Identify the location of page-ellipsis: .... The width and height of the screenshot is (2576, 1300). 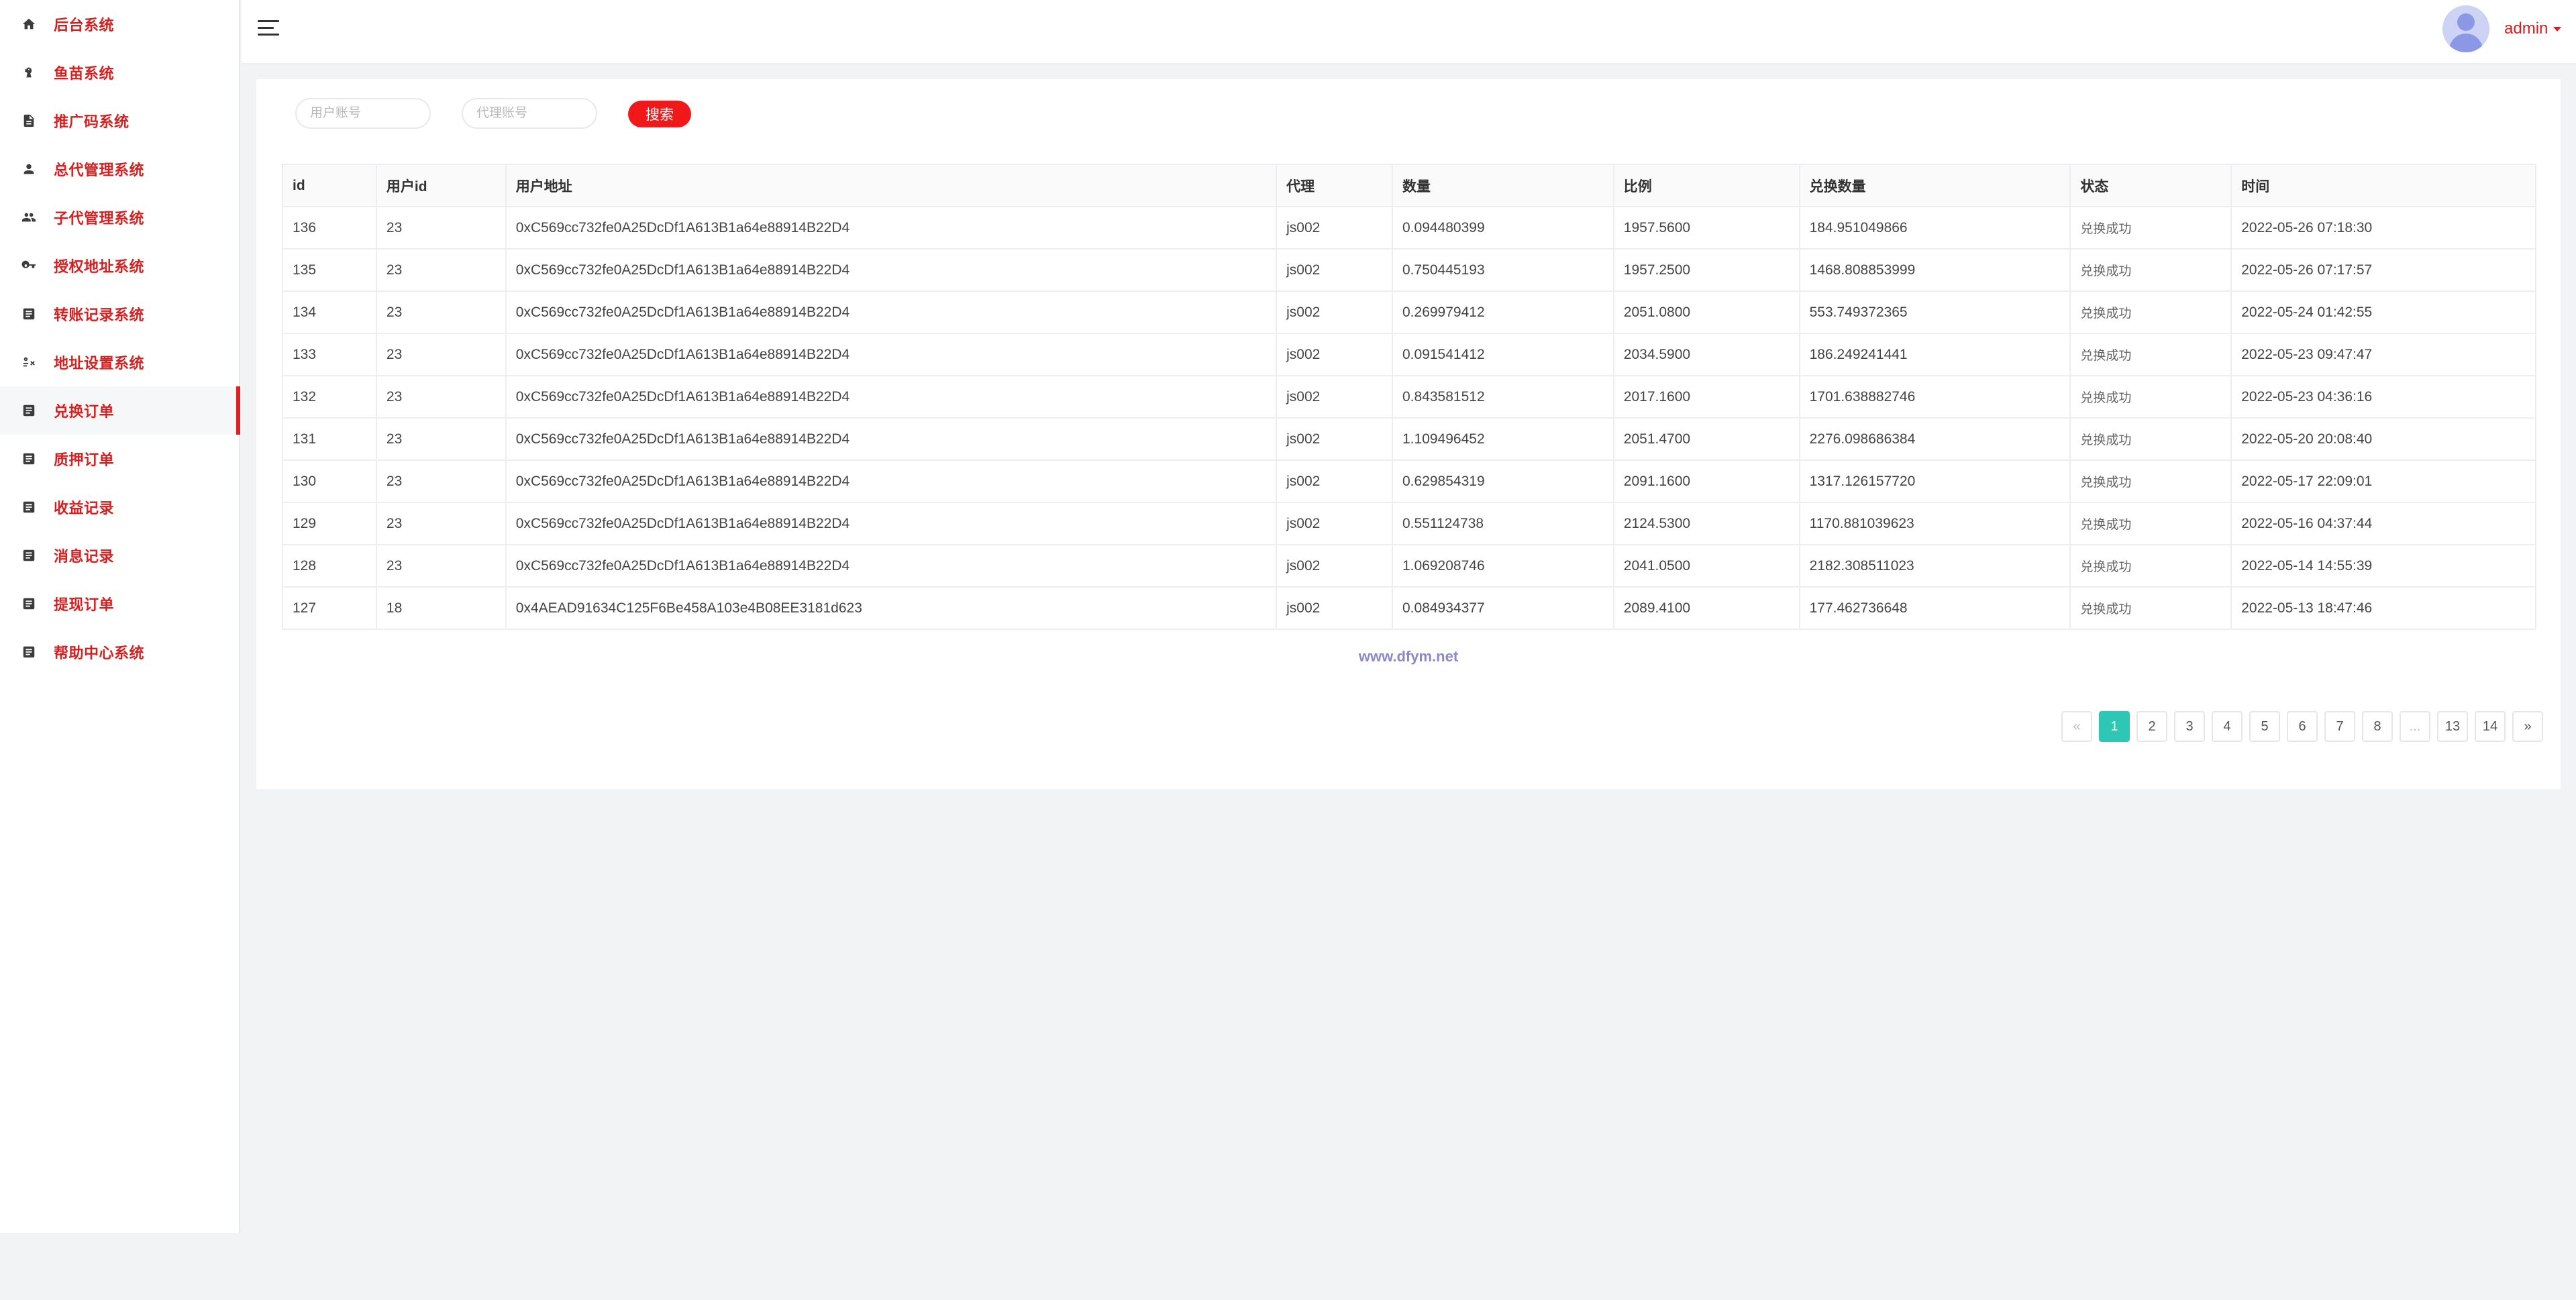
(2415, 727).